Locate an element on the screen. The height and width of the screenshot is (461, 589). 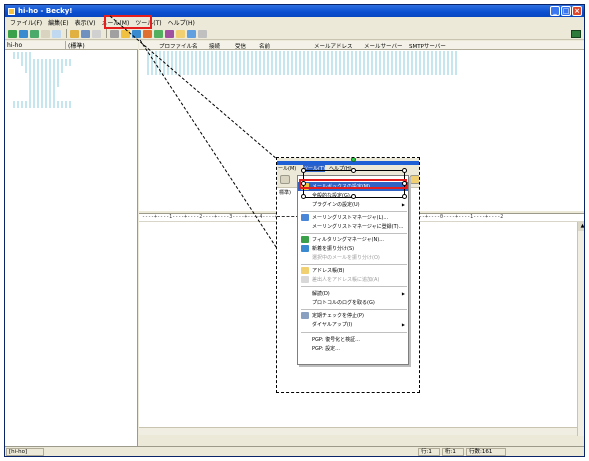
menu-file: ファイル(F) is located at coordinates (26, 22).